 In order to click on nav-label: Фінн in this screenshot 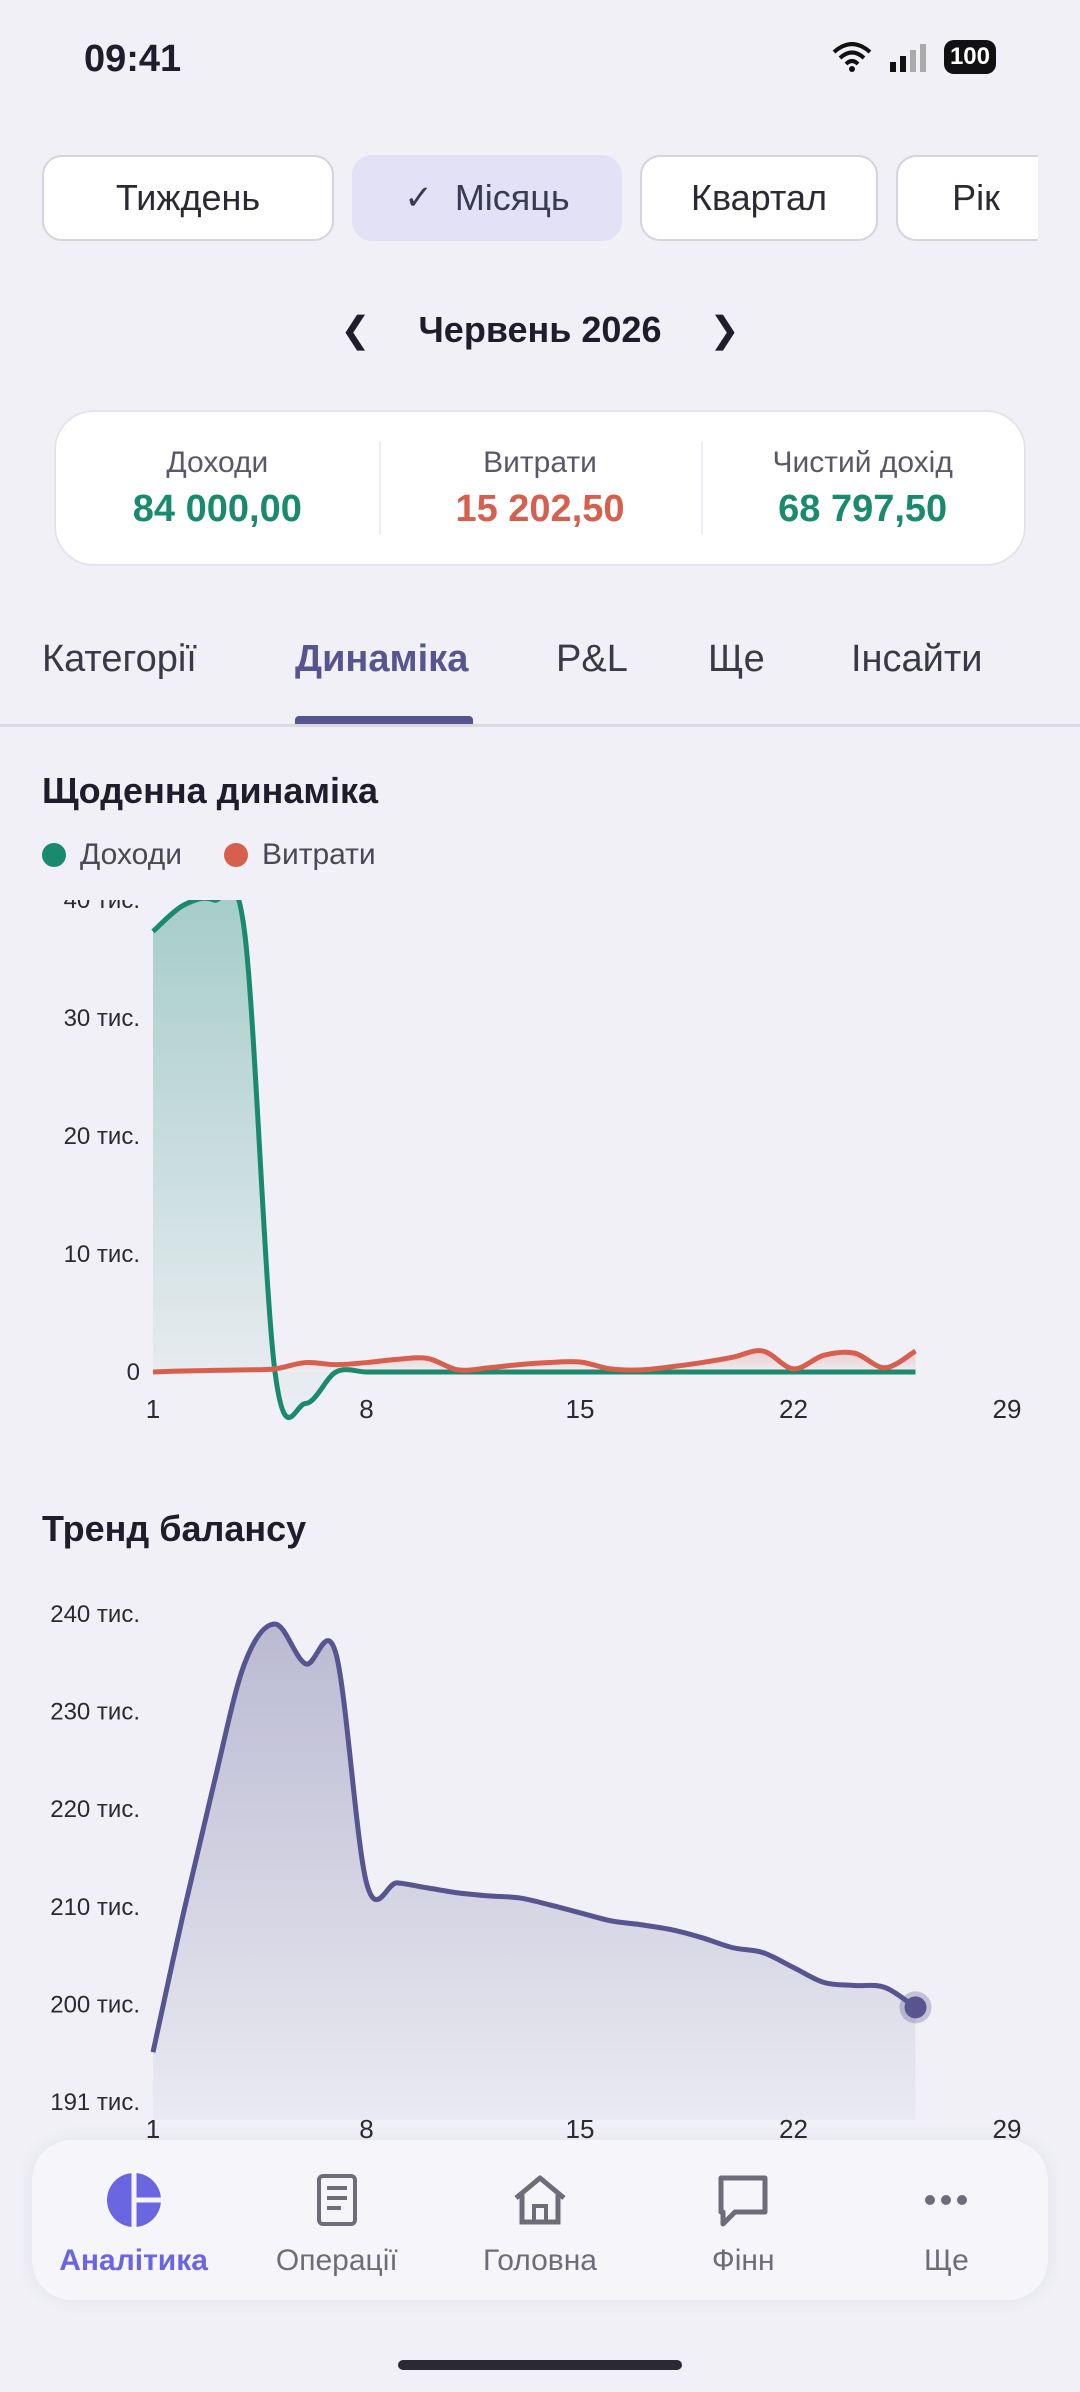, I will do `click(743, 2260)`.